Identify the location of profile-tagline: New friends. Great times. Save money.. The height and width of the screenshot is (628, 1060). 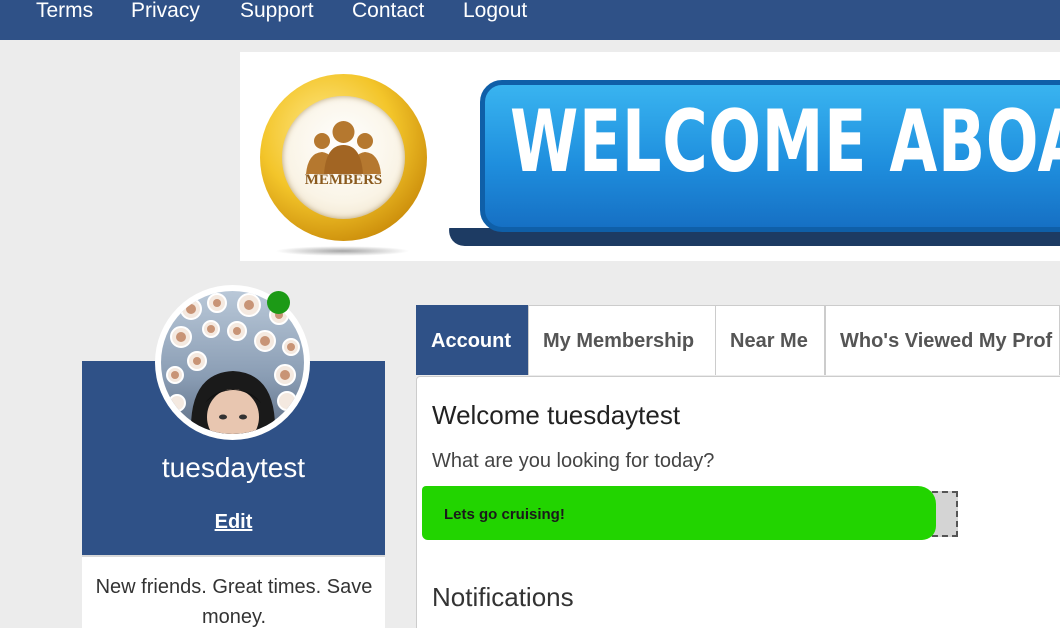
(234, 602).